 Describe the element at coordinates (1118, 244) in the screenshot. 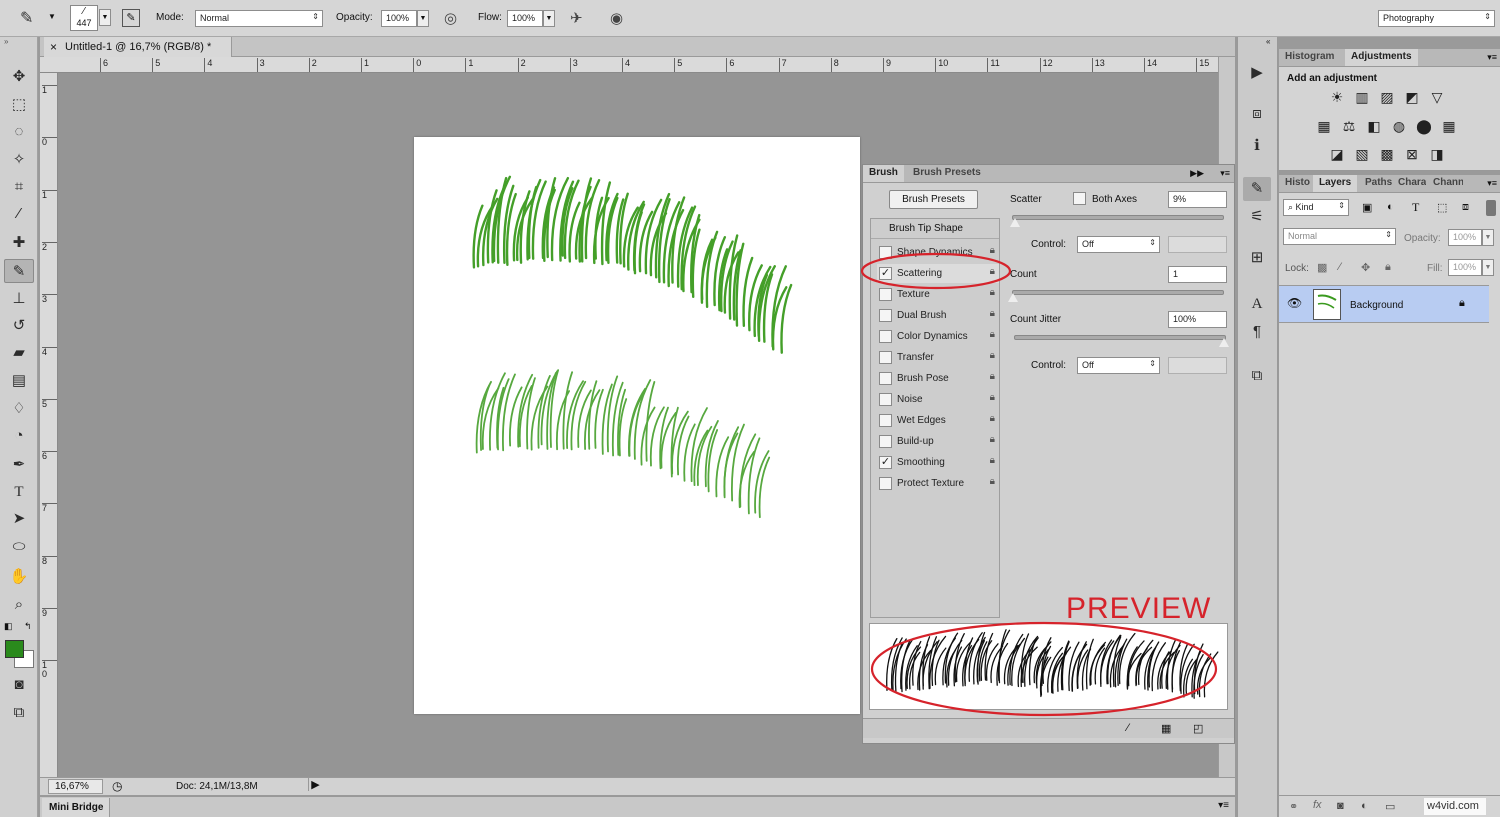

I see `control-select: Off ⇕` at that location.